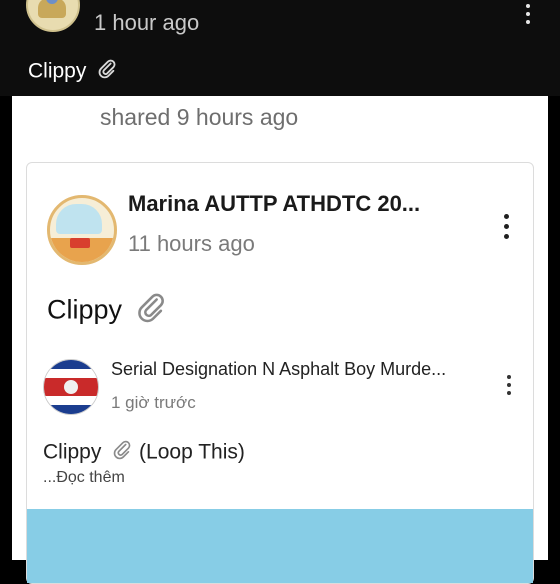  Describe the element at coordinates (57, 71) in the screenshot. I see `post-text-label: Clippy` at that location.